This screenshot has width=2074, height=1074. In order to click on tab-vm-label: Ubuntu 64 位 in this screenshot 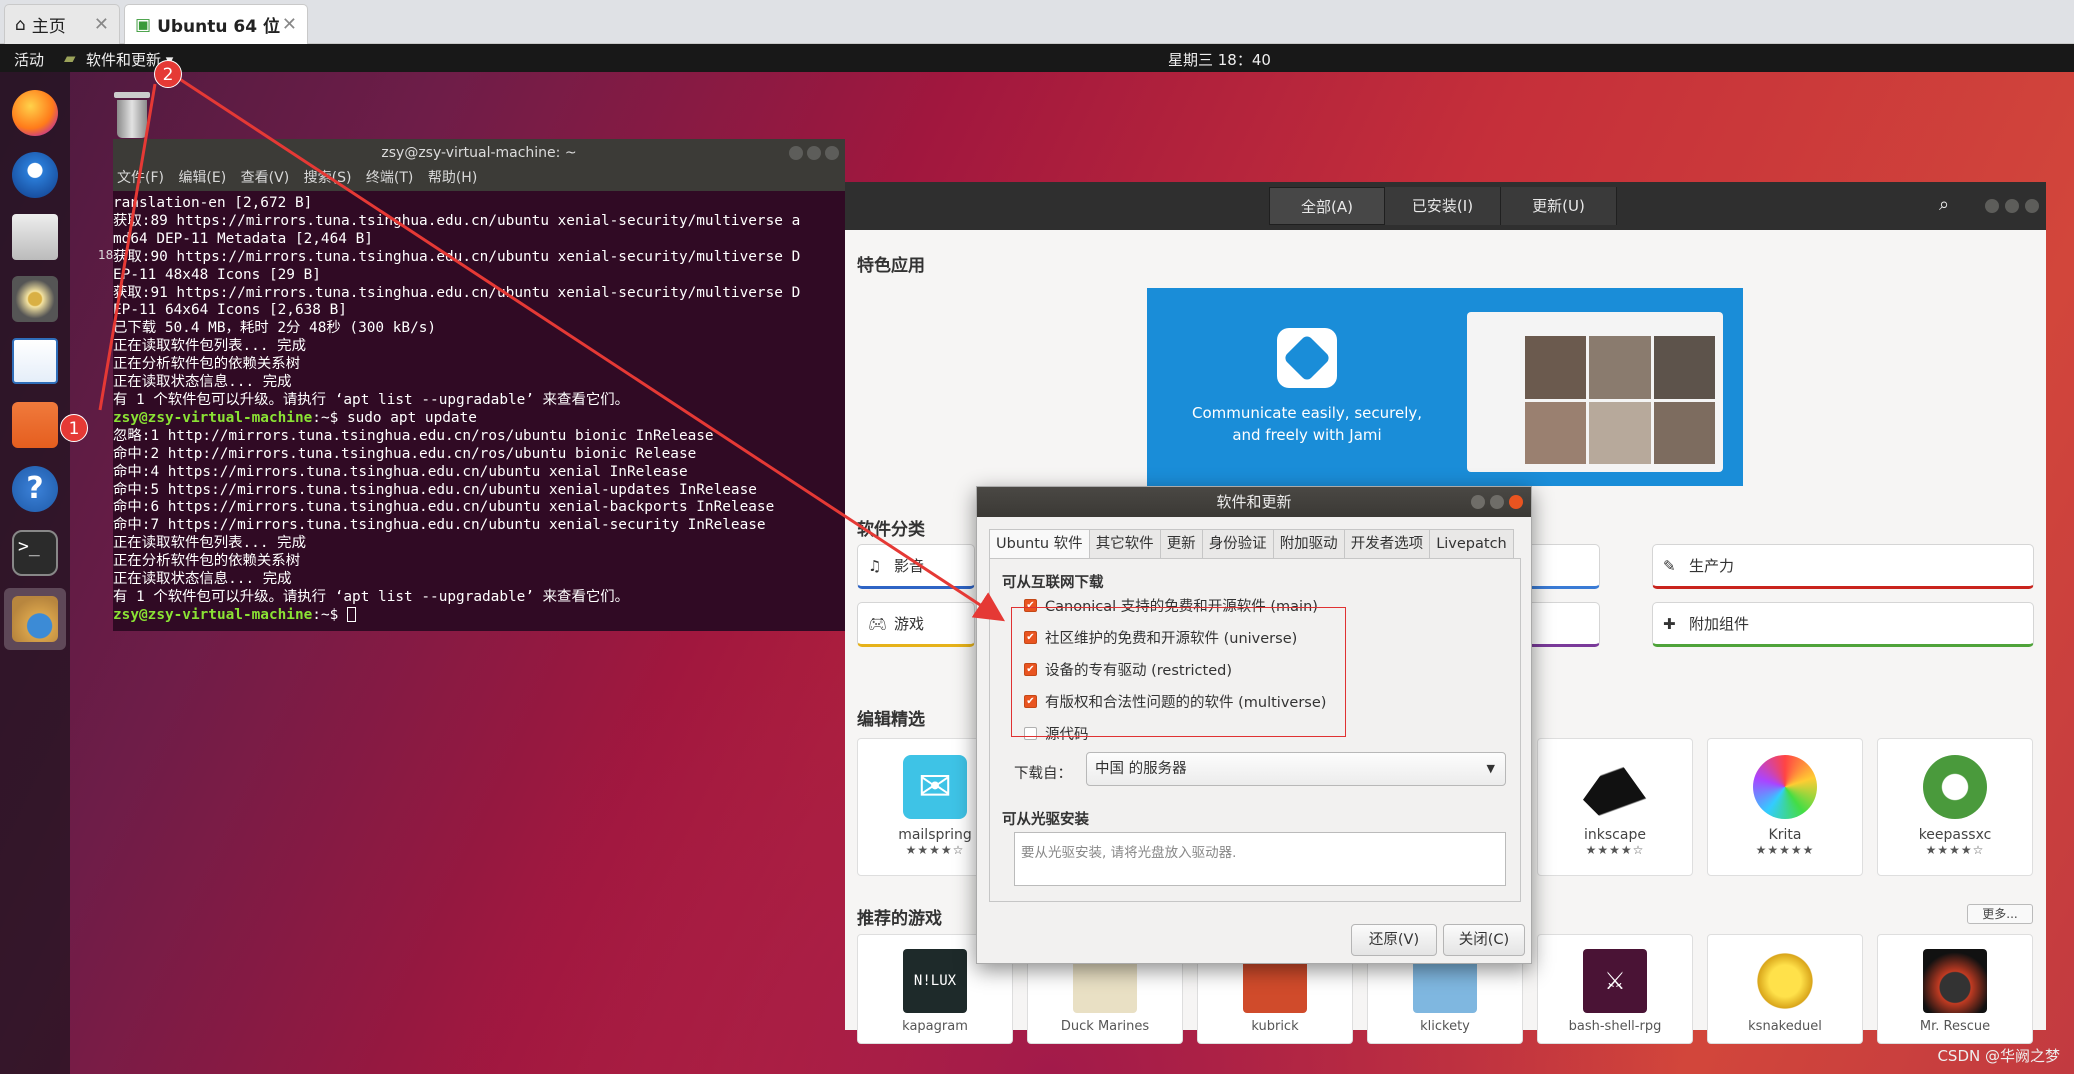, I will do `click(218, 27)`.